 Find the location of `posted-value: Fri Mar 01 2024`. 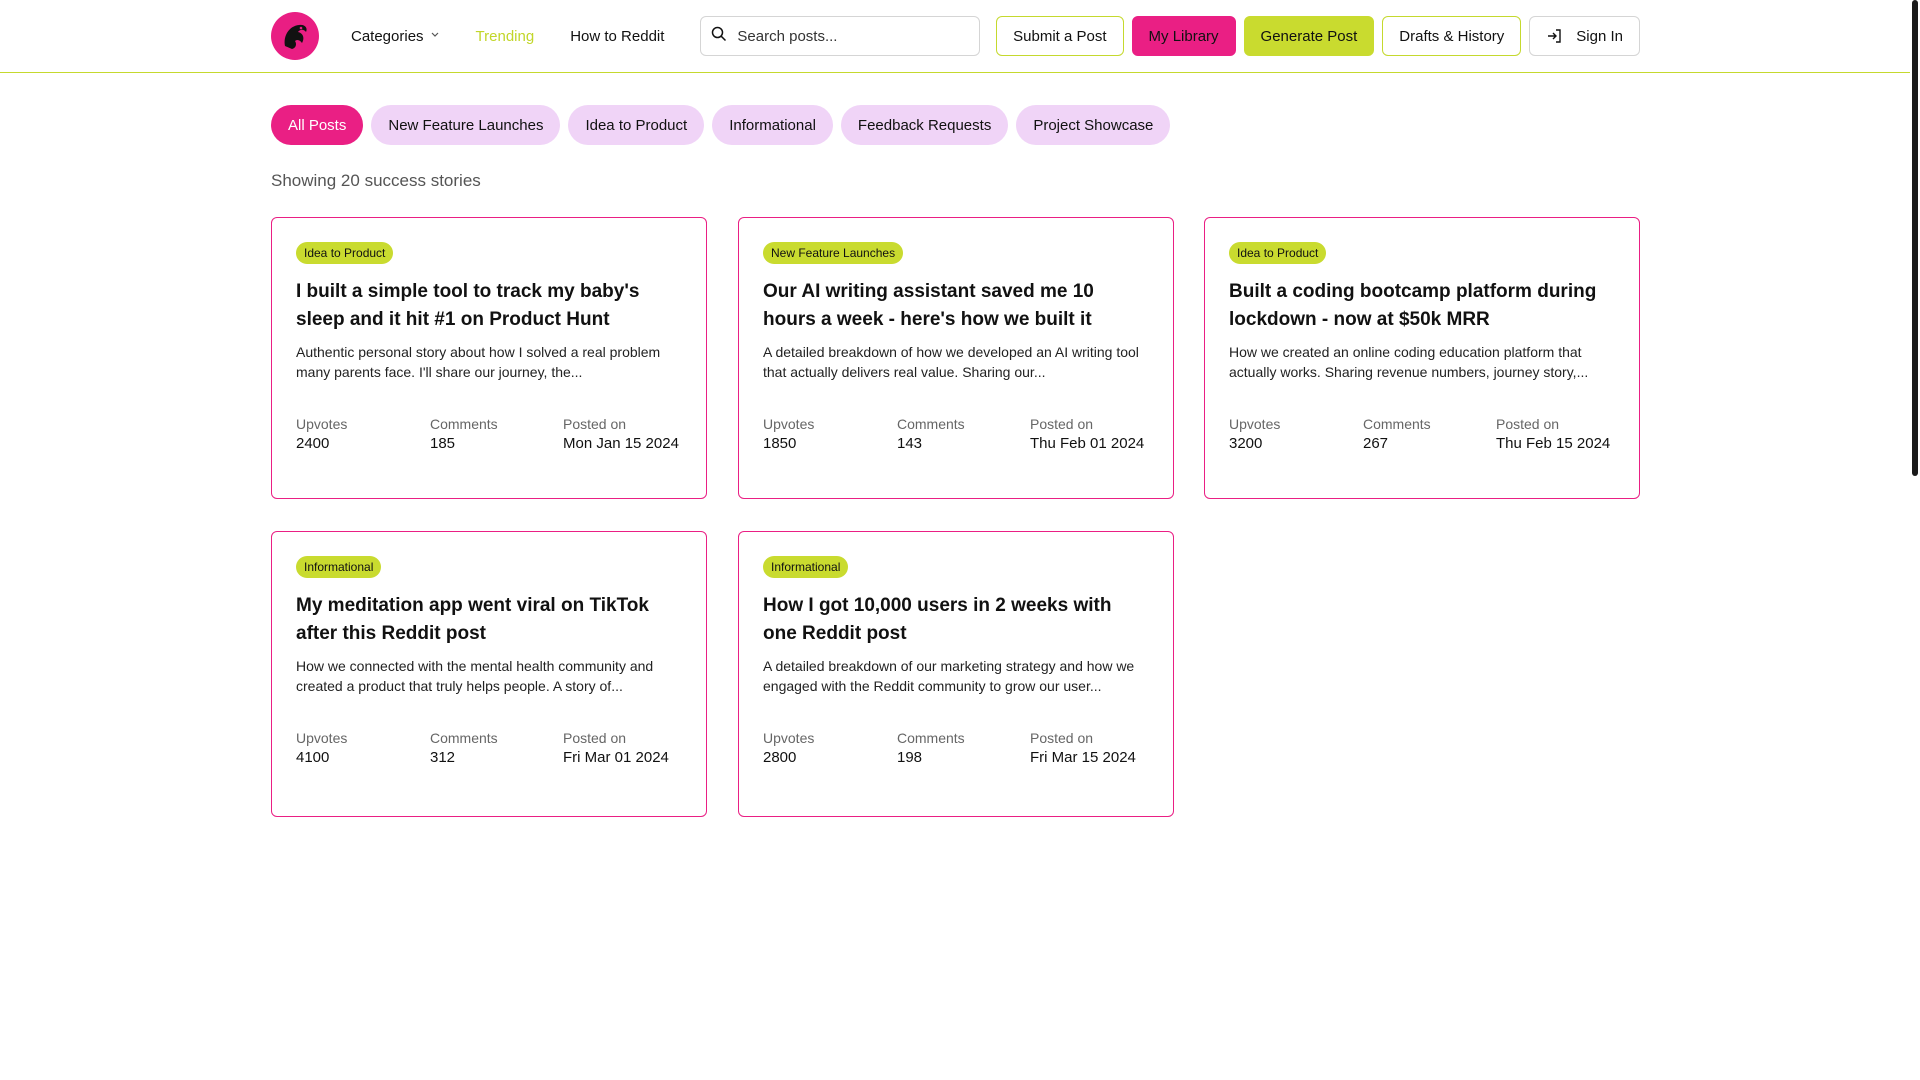

posted-value: Fri Mar 01 2024 is located at coordinates (616, 757).